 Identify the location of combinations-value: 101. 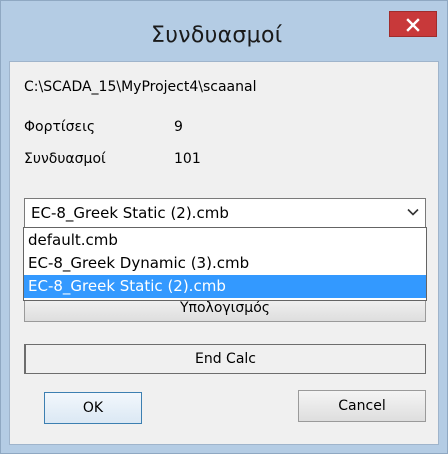
(187, 159).